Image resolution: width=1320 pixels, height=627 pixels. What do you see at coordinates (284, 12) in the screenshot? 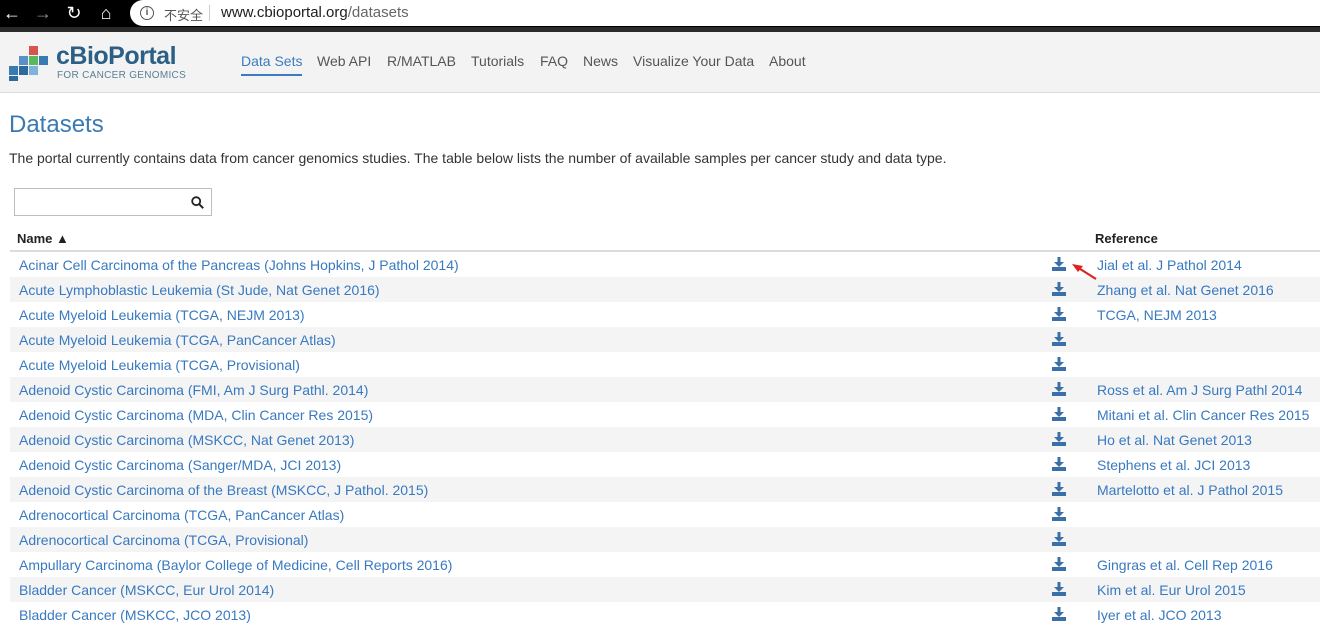
I see `url-host: www.cbioportal.org` at bounding box center [284, 12].